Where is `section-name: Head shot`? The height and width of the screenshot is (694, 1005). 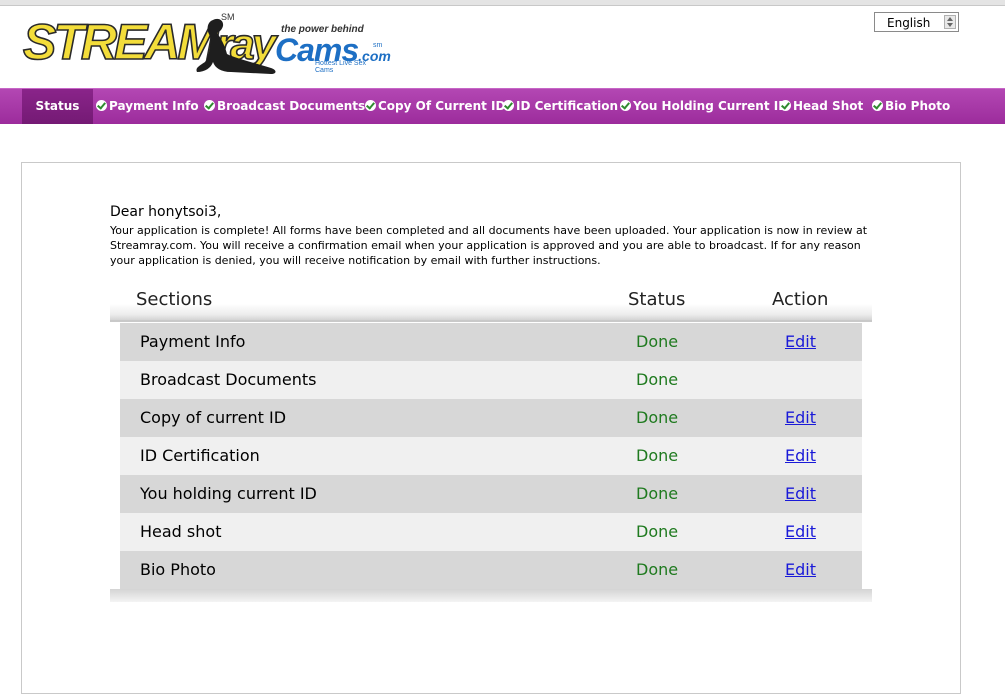
section-name: Head shot is located at coordinates (181, 531).